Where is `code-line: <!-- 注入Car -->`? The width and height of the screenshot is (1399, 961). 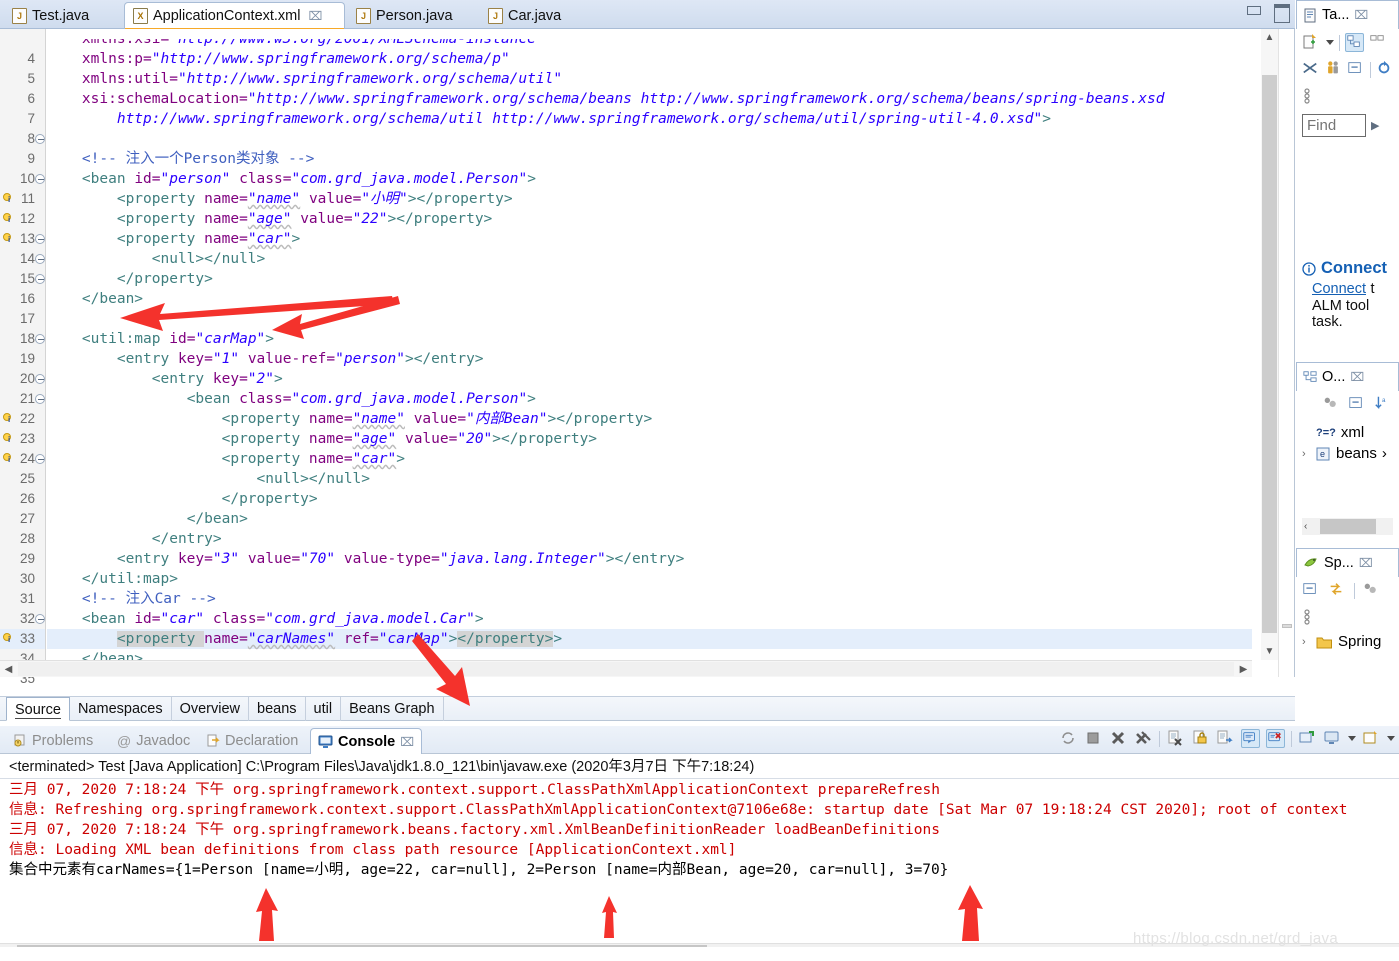 code-line: <!-- 注入Car --> is located at coordinates (649, 599).